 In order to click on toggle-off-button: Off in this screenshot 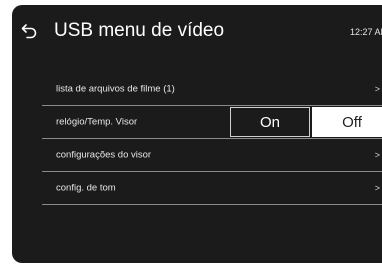, I will do `click(347, 122)`.